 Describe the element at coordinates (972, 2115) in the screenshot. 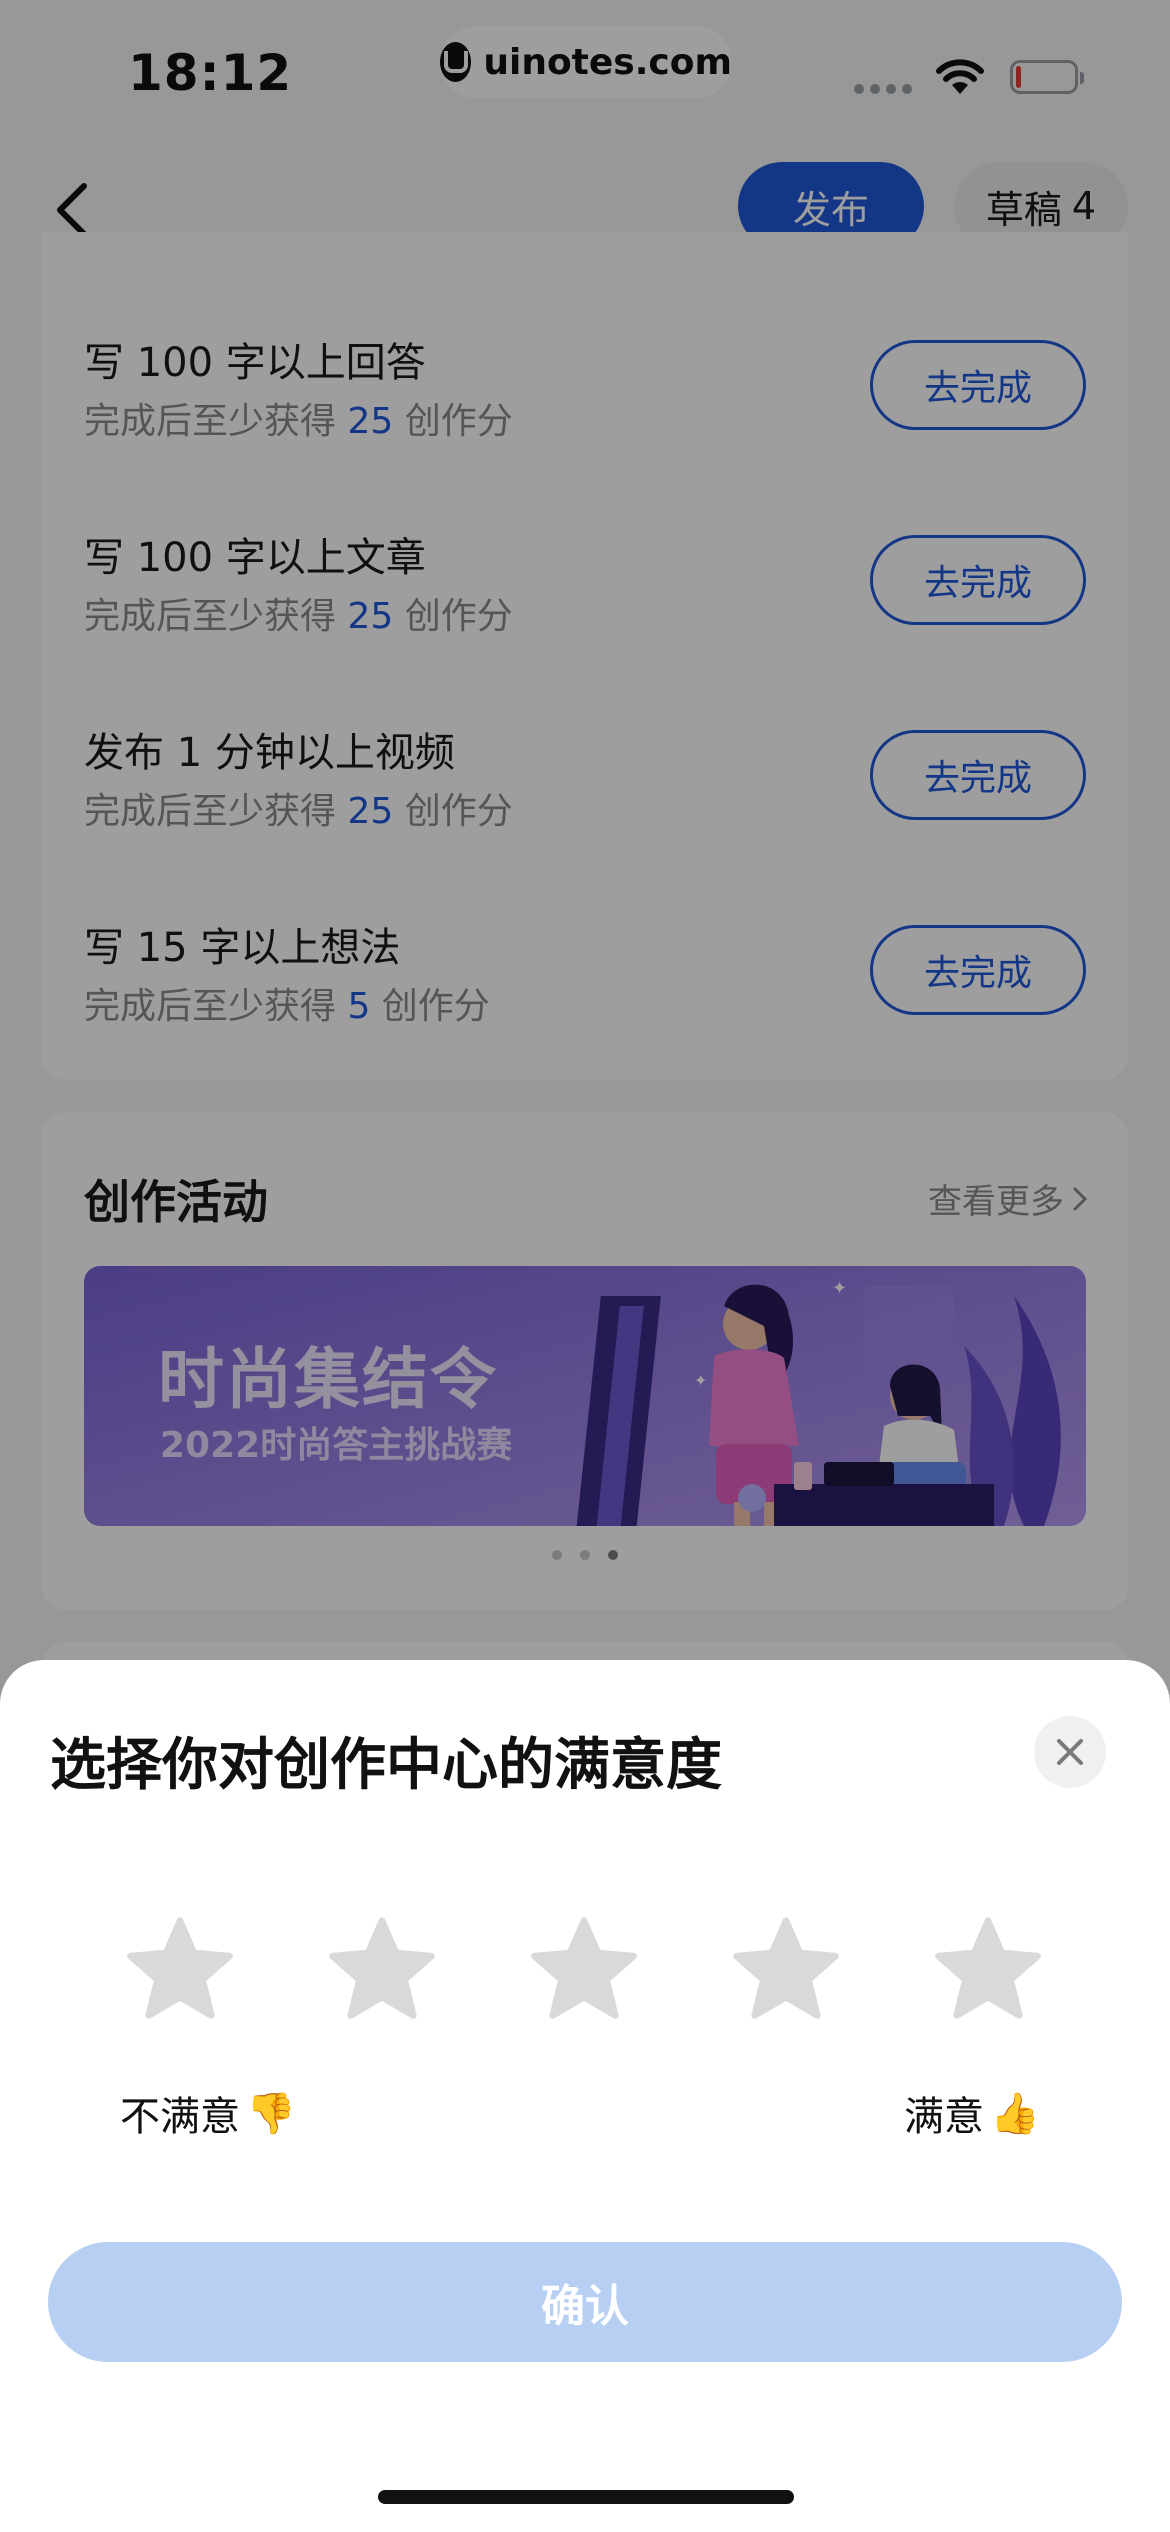

I see `satisfied-label: 满意 👍` at that location.